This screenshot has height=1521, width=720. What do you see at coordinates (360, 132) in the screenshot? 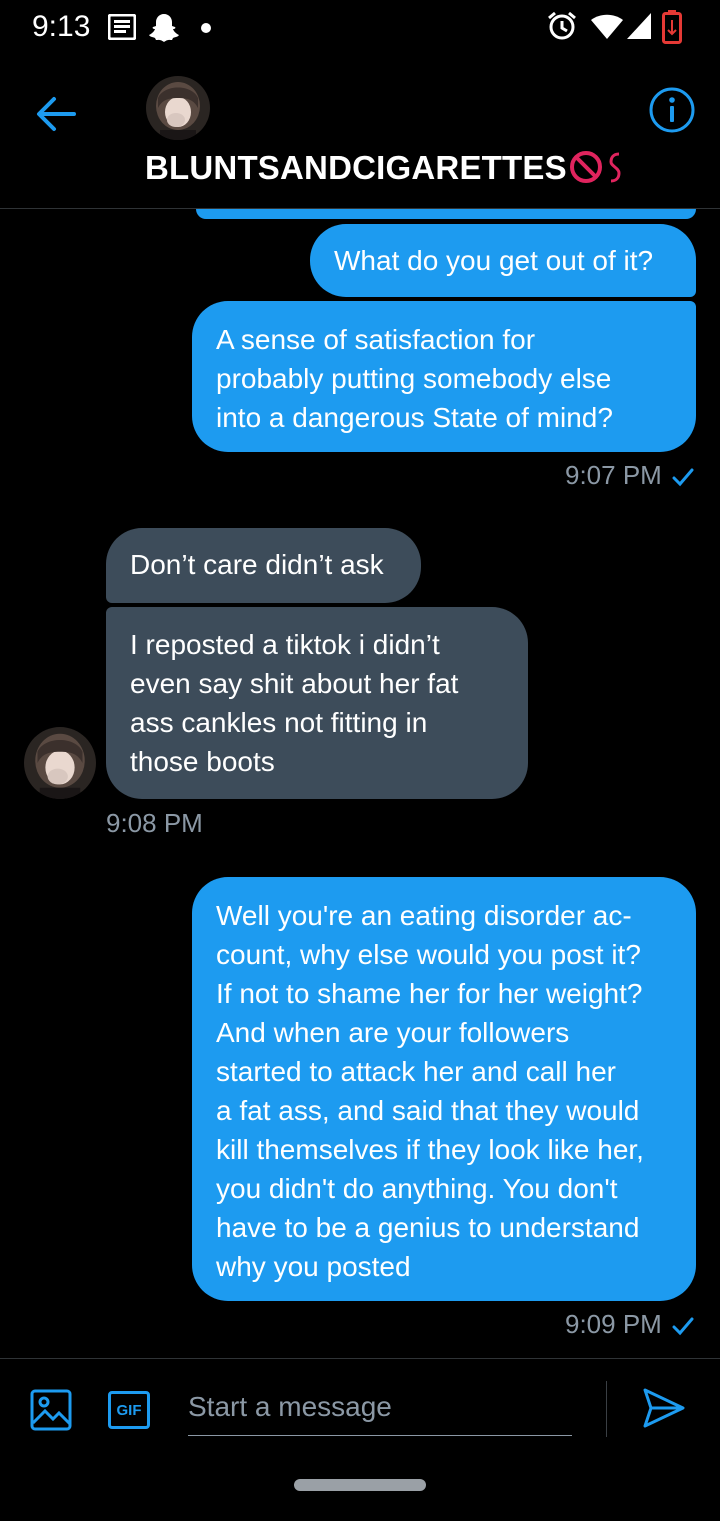
I see `conversation-header: BLUNTSANDCIGARETTES` at bounding box center [360, 132].